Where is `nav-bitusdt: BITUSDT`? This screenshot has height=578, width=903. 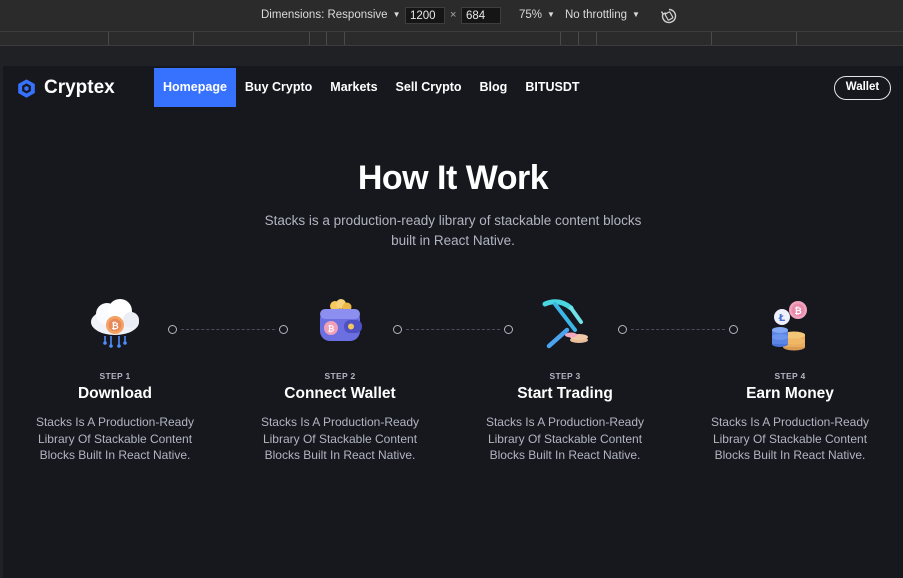 nav-bitusdt: BITUSDT is located at coordinates (552, 87).